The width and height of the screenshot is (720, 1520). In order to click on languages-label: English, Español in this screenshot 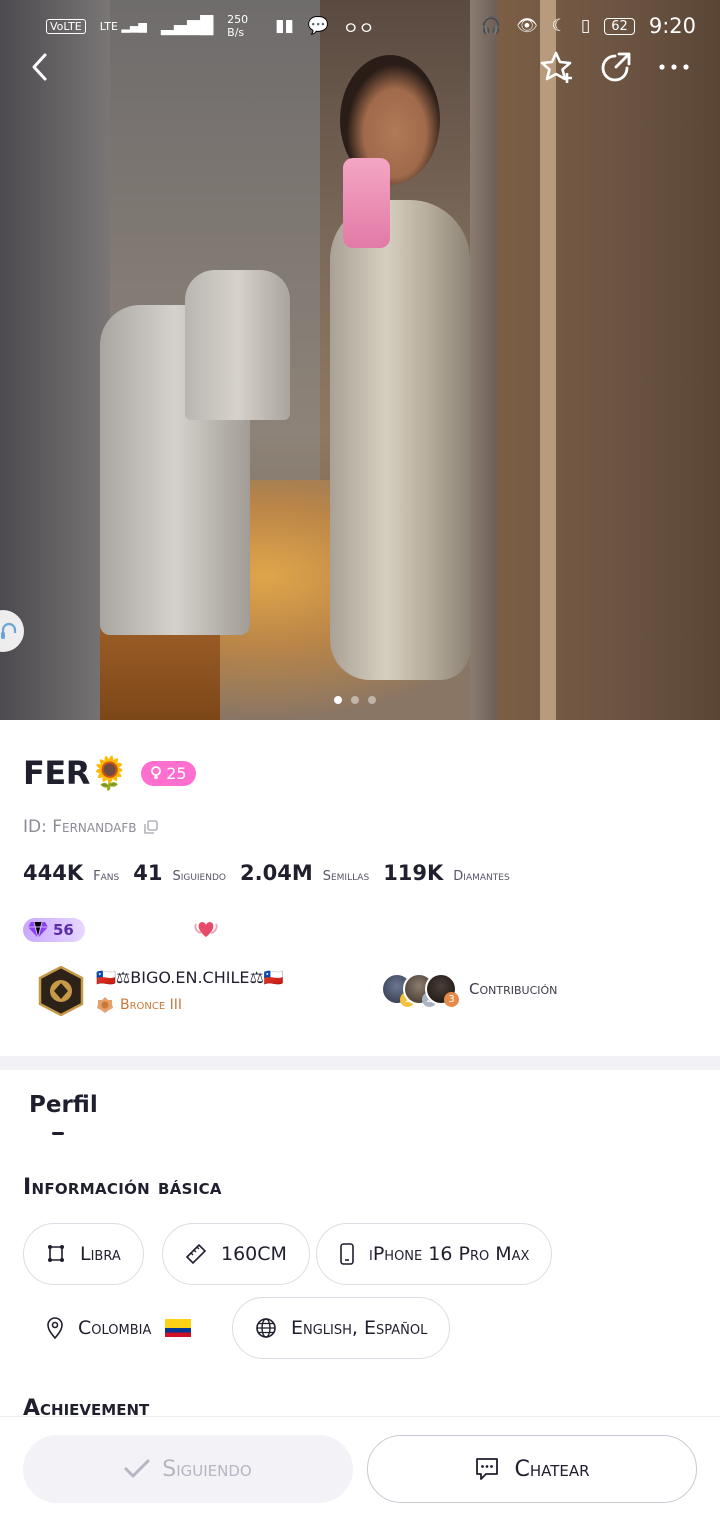, I will do `click(359, 1328)`.